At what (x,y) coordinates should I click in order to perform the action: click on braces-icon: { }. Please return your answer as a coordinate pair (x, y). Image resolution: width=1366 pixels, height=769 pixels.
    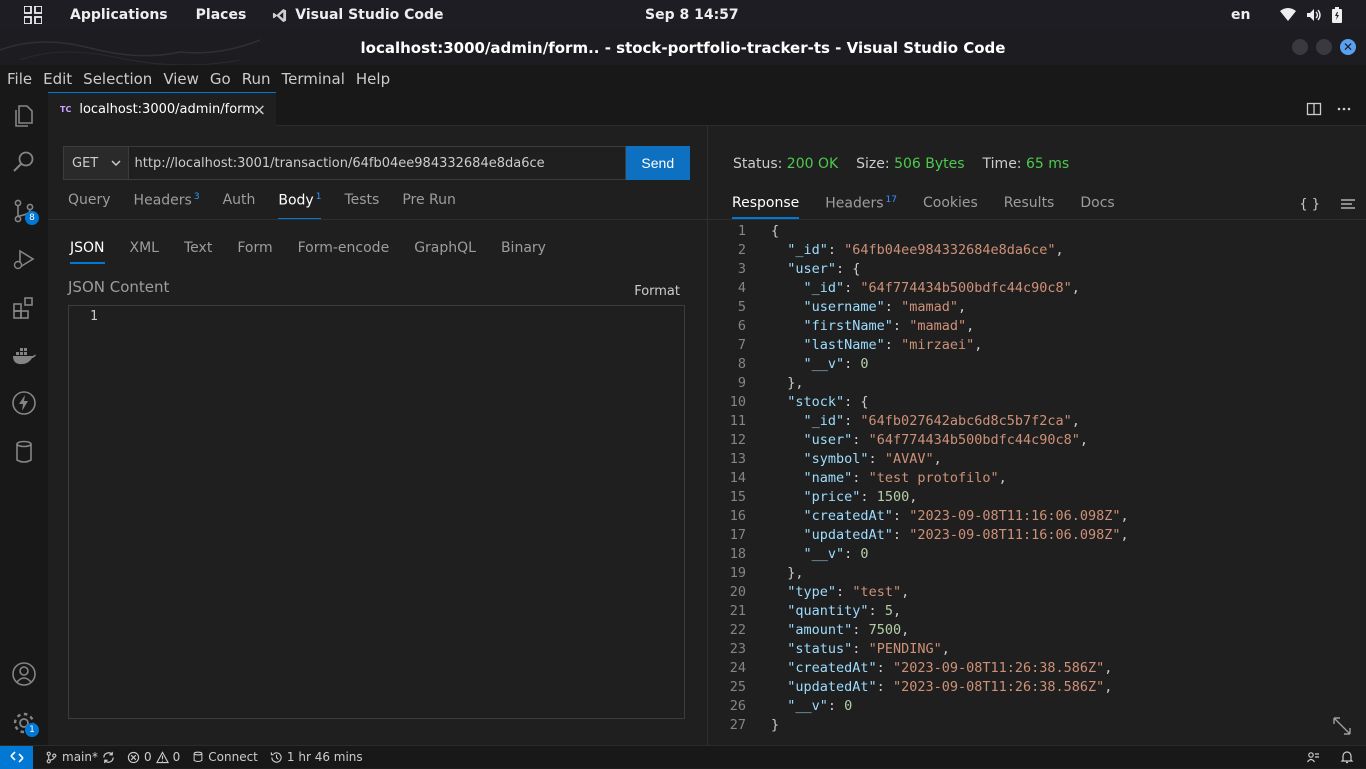
    Looking at the image, I should click on (1309, 204).